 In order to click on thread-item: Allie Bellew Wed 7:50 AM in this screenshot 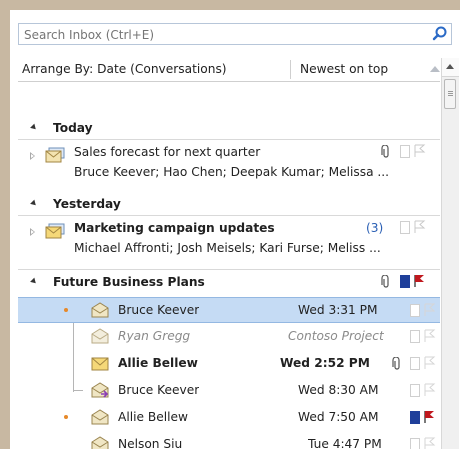, I will do `click(229, 417)`.